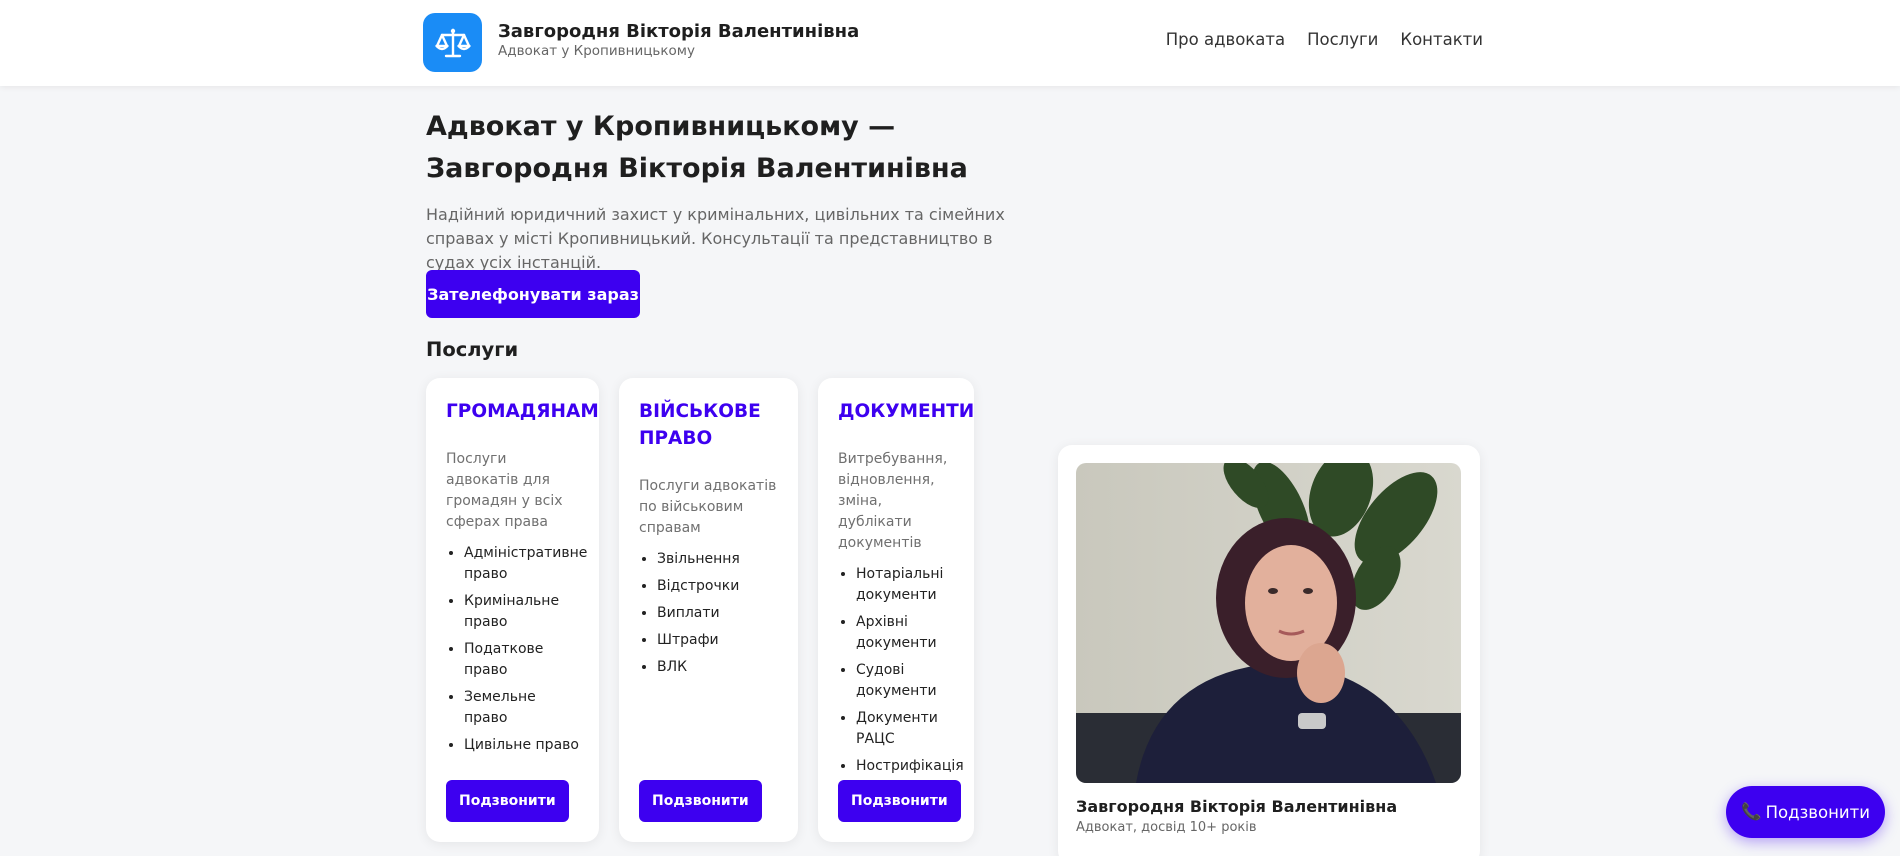 The width and height of the screenshot is (1900, 856). What do you see at coordinates (1342, 39) in the screenshot?
I see `nav-link-services: Послуги` at bounding box center [1342, 39].